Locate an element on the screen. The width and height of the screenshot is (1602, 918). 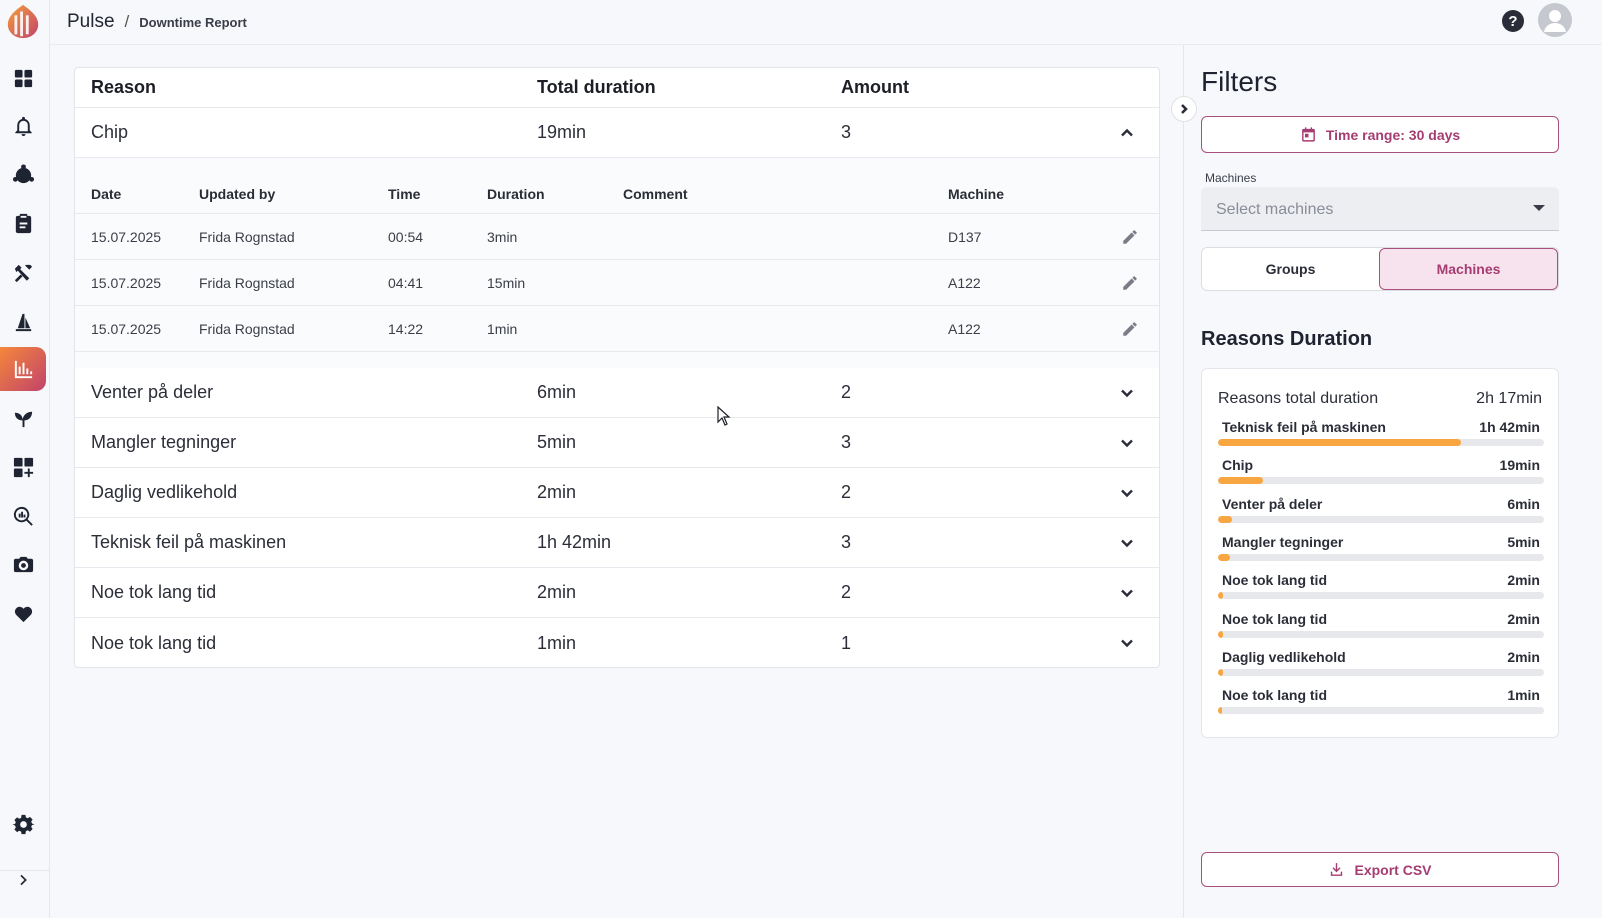
collapse-filters-button is located at coordinates (1184, 109).